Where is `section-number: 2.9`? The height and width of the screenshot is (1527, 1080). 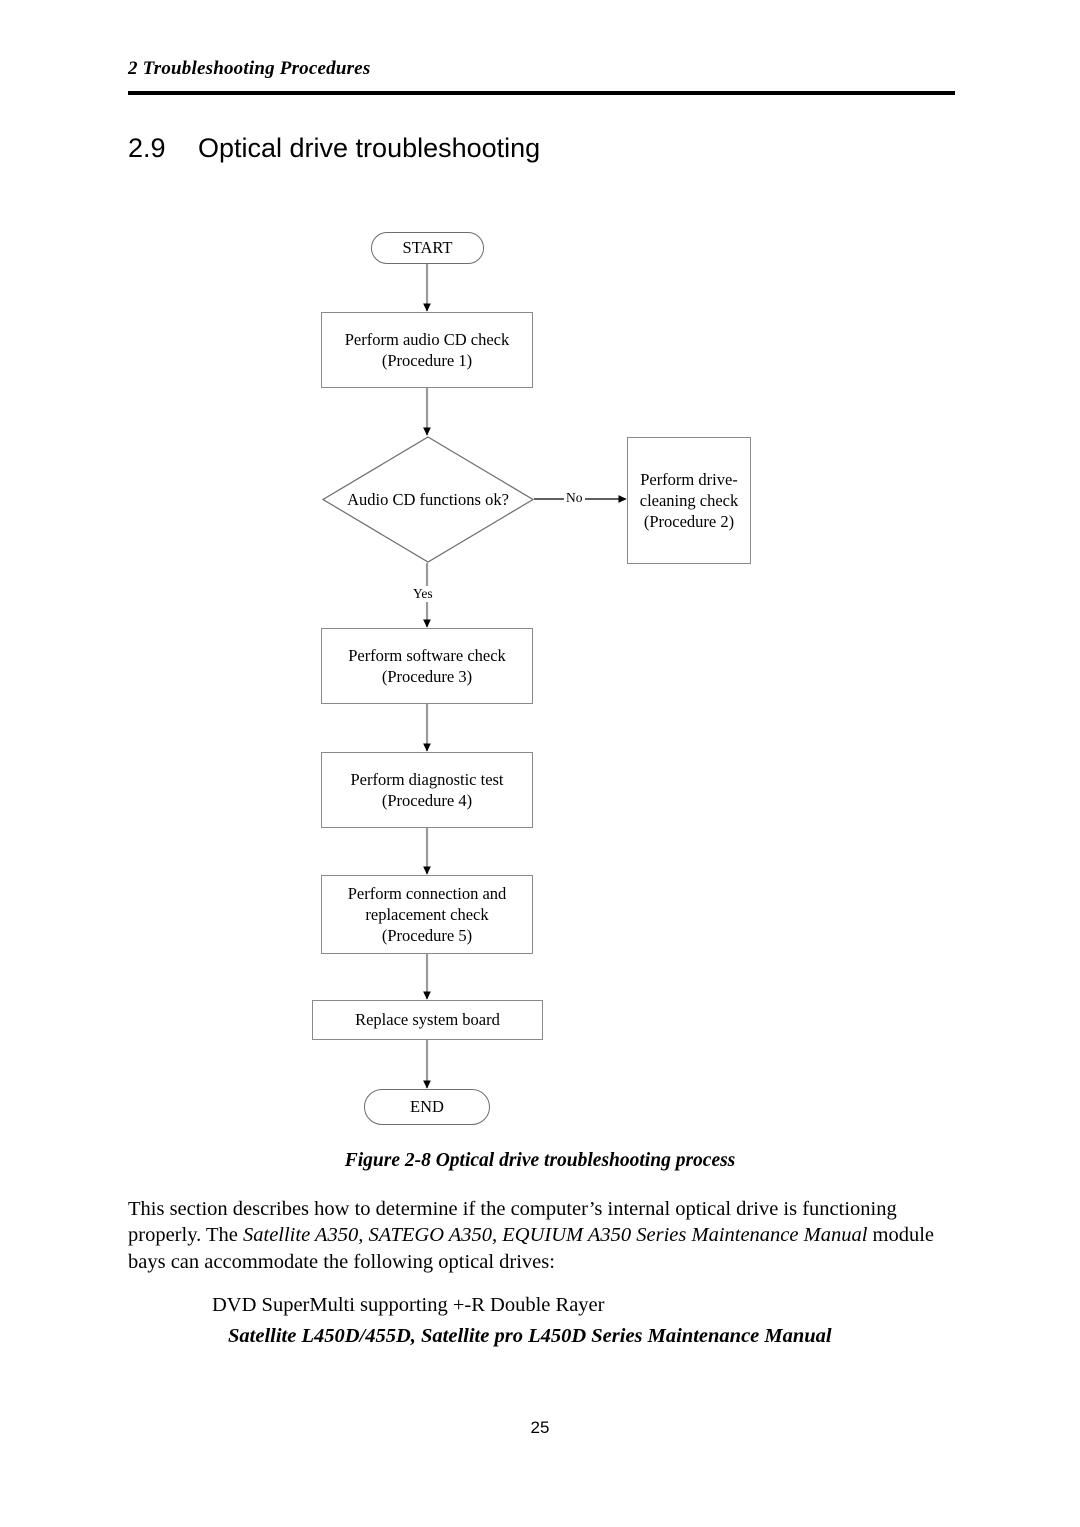
section-number: 2.9 is located at coordinates (147, 148).